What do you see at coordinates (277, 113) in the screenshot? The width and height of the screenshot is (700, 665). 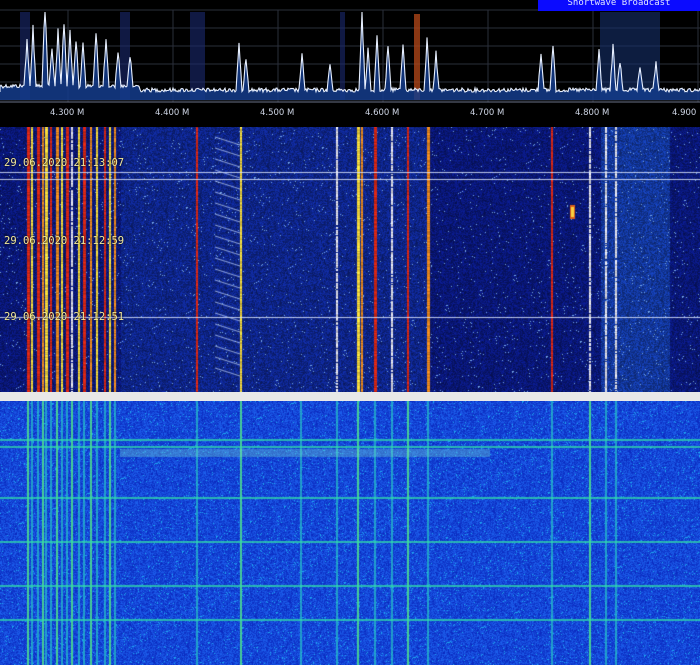 I see `freq-tick-label: 4.500 M` at bounding box center [277, 113].